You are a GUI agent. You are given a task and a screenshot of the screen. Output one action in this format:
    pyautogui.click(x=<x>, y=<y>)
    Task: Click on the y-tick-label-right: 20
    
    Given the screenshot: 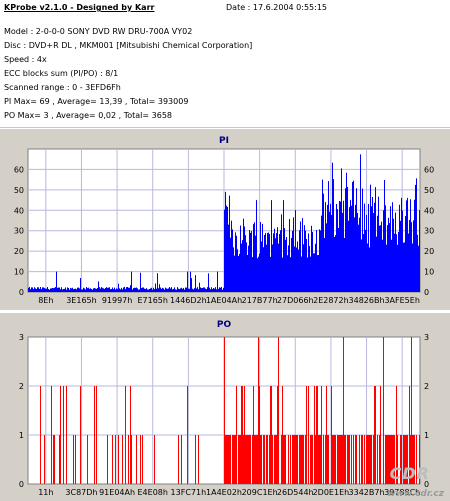 What is the action you would take?
    pyautogui.click(x=429, y=251)
    